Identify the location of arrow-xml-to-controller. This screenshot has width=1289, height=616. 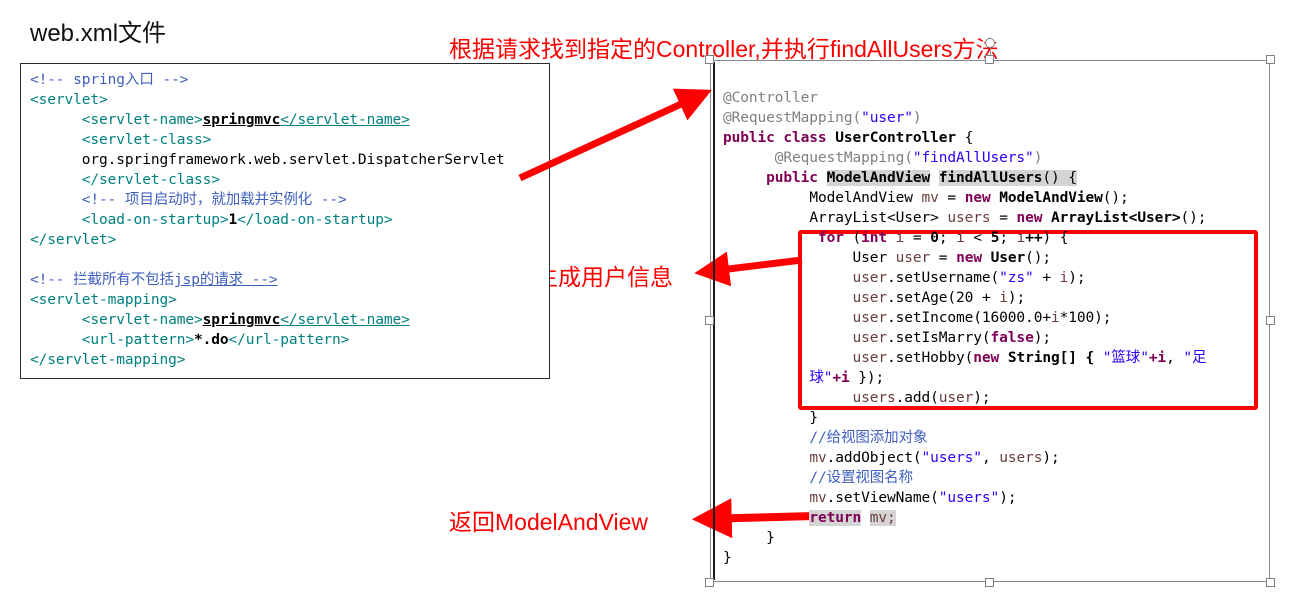
(615, 135).